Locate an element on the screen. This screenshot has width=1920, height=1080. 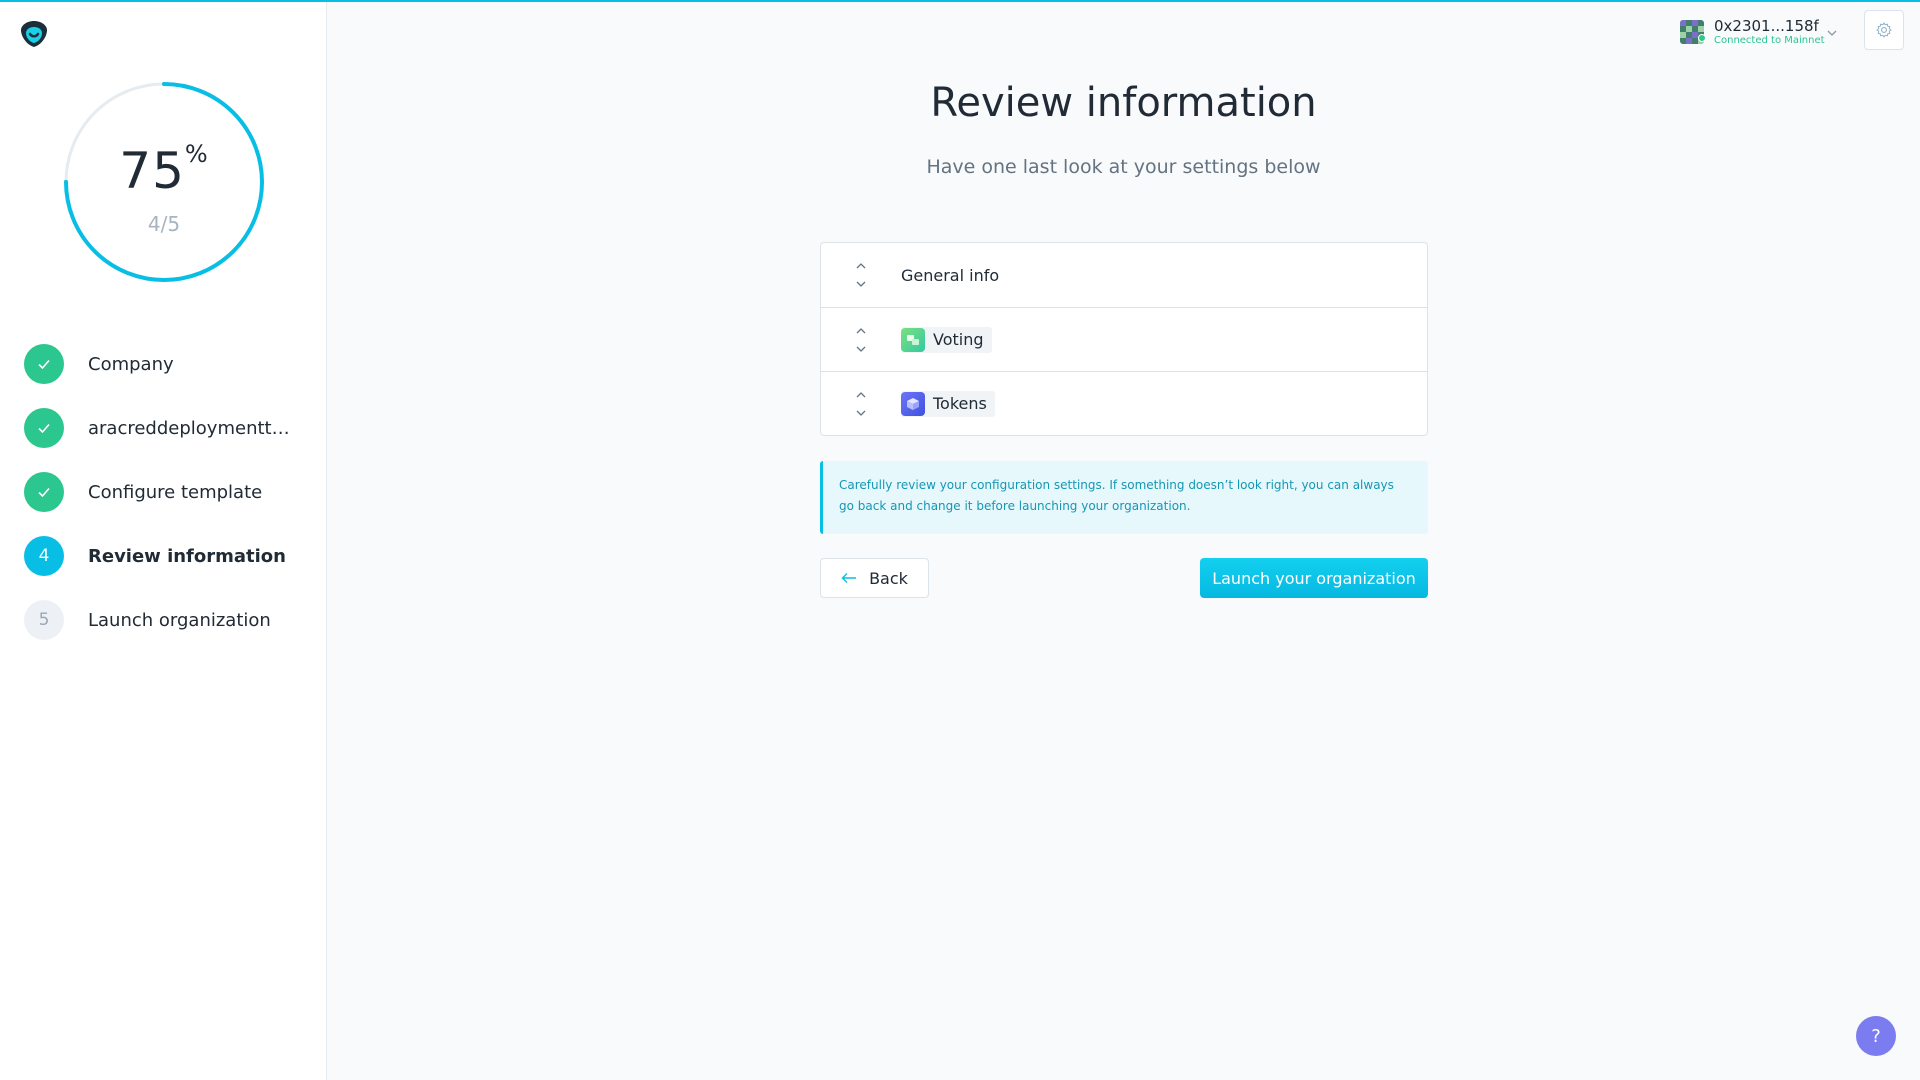
launch-button-label: Launch your organization is located at coordinates (1314, 578).